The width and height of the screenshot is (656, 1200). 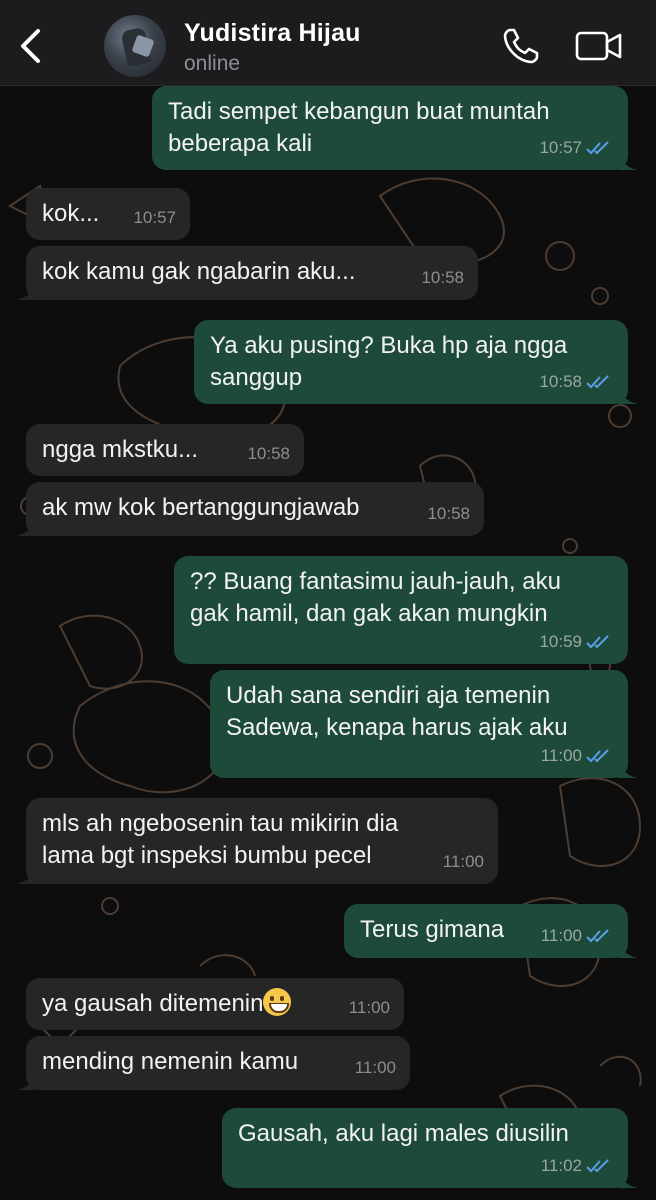 I want to click on phone-icon, so click(x=521, y=46).